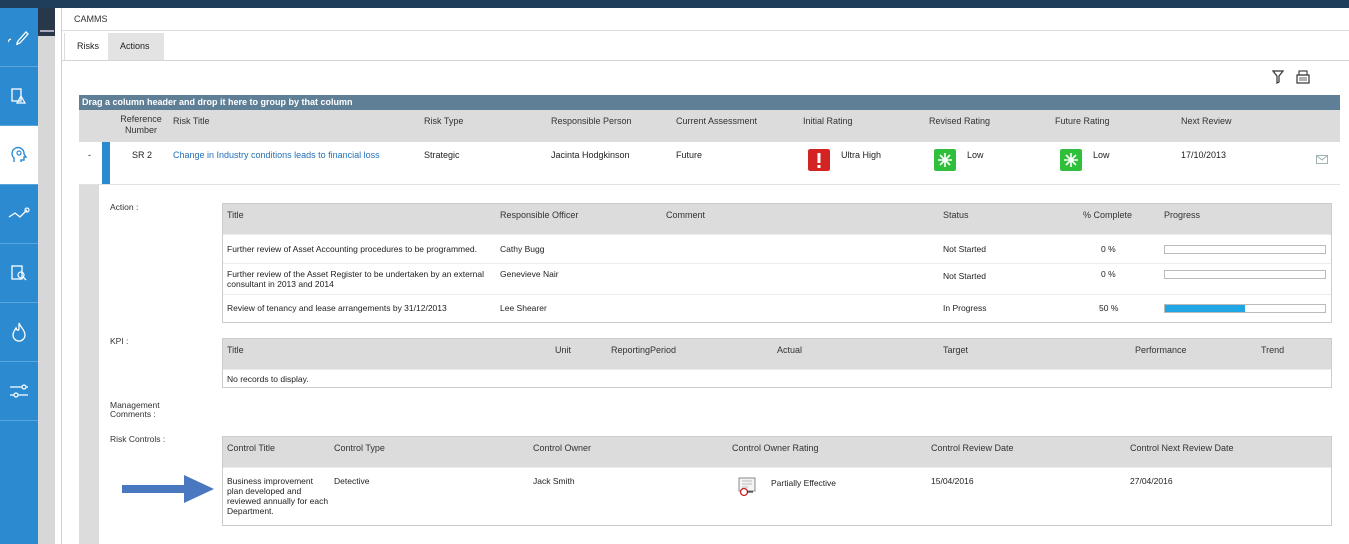 The width and height of the screenshot is (1349, 544). What do you see at coordinates (46, 22) in the screenshot?
I see `gutter-handle` at bounding box center [46, 22].